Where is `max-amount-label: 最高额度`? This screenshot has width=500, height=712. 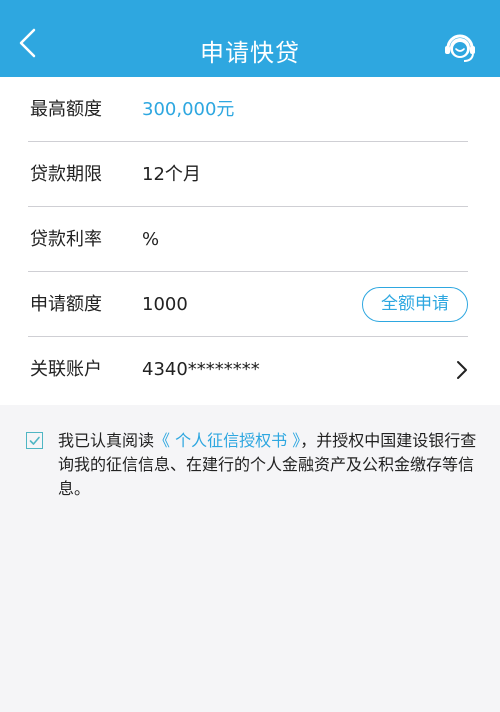 max-amount-label: 最高额度 is located at coordinates (66, 109).